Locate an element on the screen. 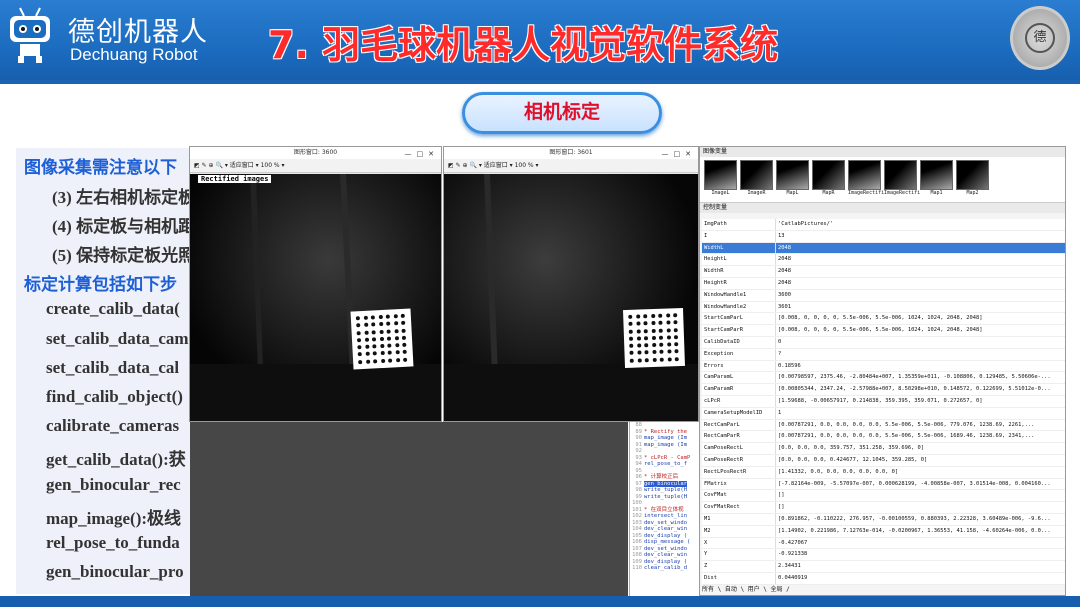  variable-row: Exception? is located at coordinates (883, 354).